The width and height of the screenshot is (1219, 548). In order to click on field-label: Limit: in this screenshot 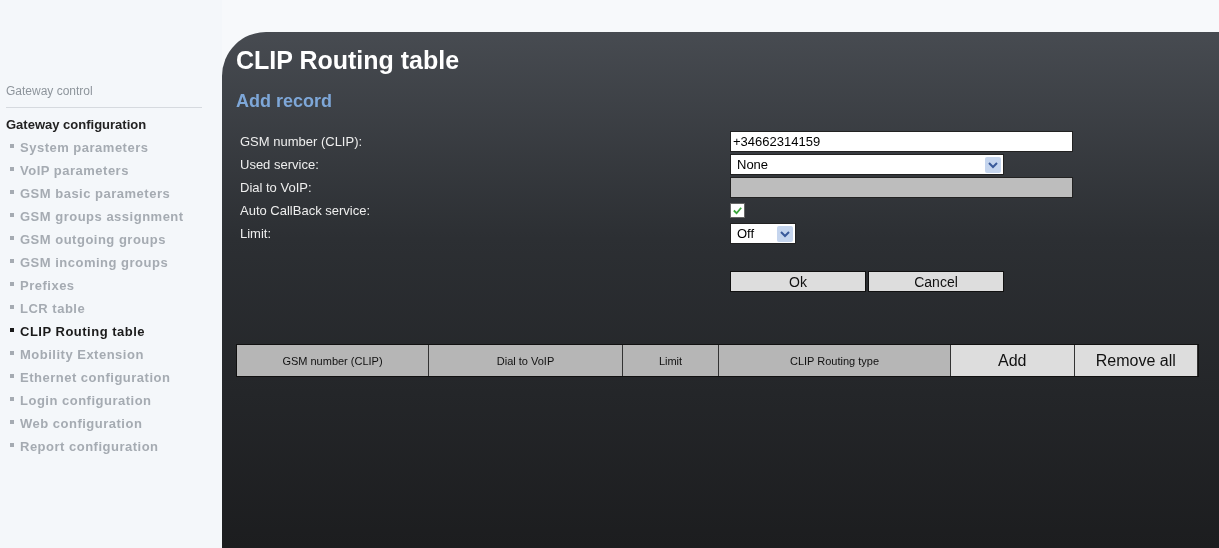, I will do `click(256, 233)`.